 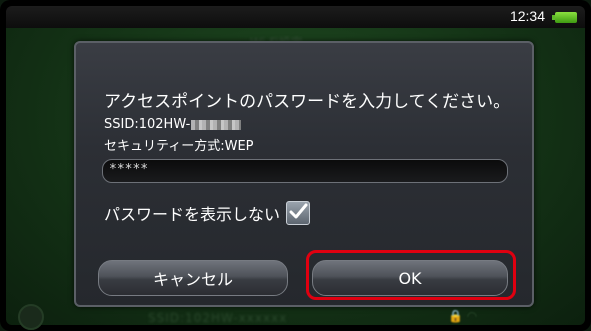 I want to click on ok-highlight-box, so click(x=411, y=275).